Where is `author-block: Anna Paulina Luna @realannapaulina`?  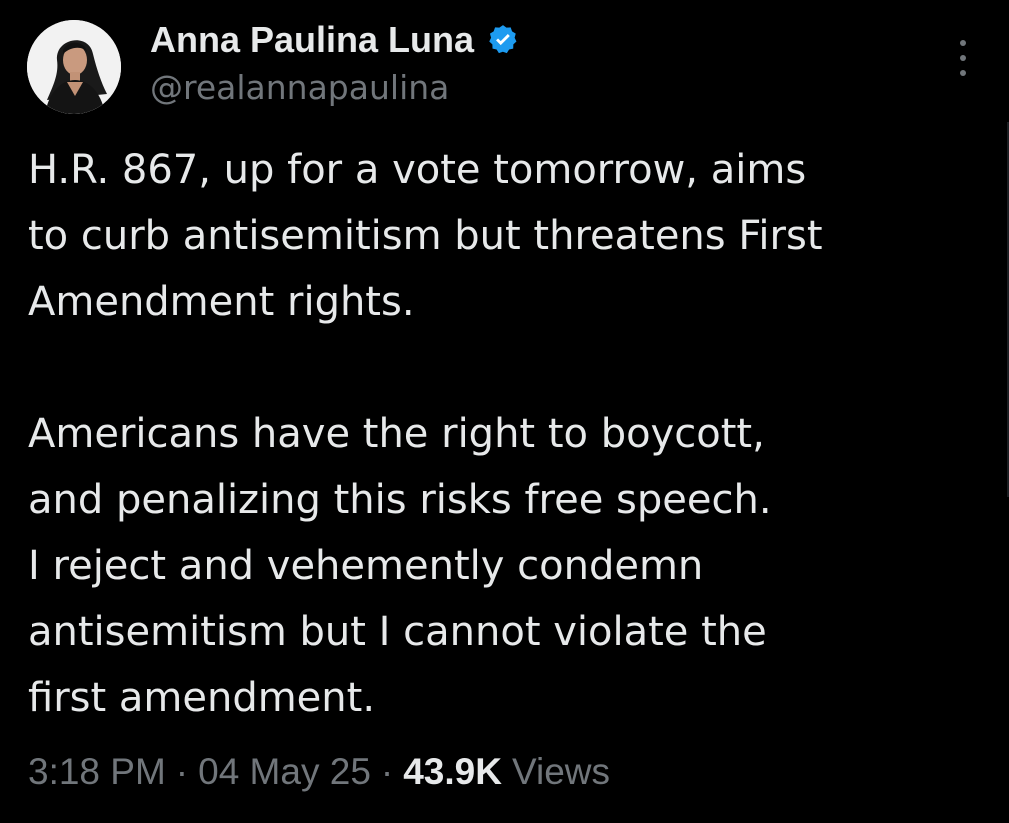
author-block: Anna Paulina Luna @realannapaulina is located at coordinates (335, 62).